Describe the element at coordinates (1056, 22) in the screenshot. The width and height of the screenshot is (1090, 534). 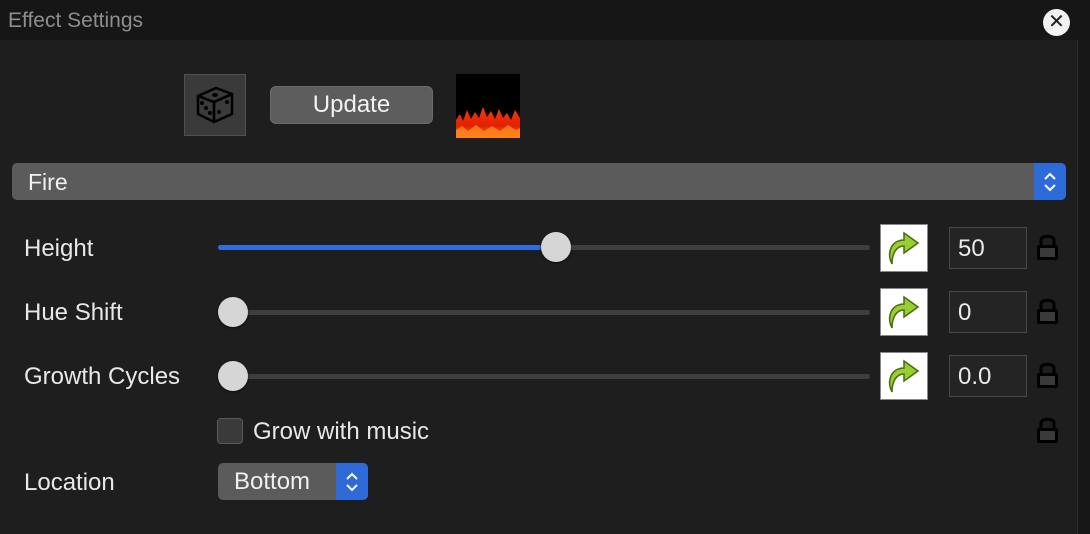
I see `close-icon: ✕` at that location.